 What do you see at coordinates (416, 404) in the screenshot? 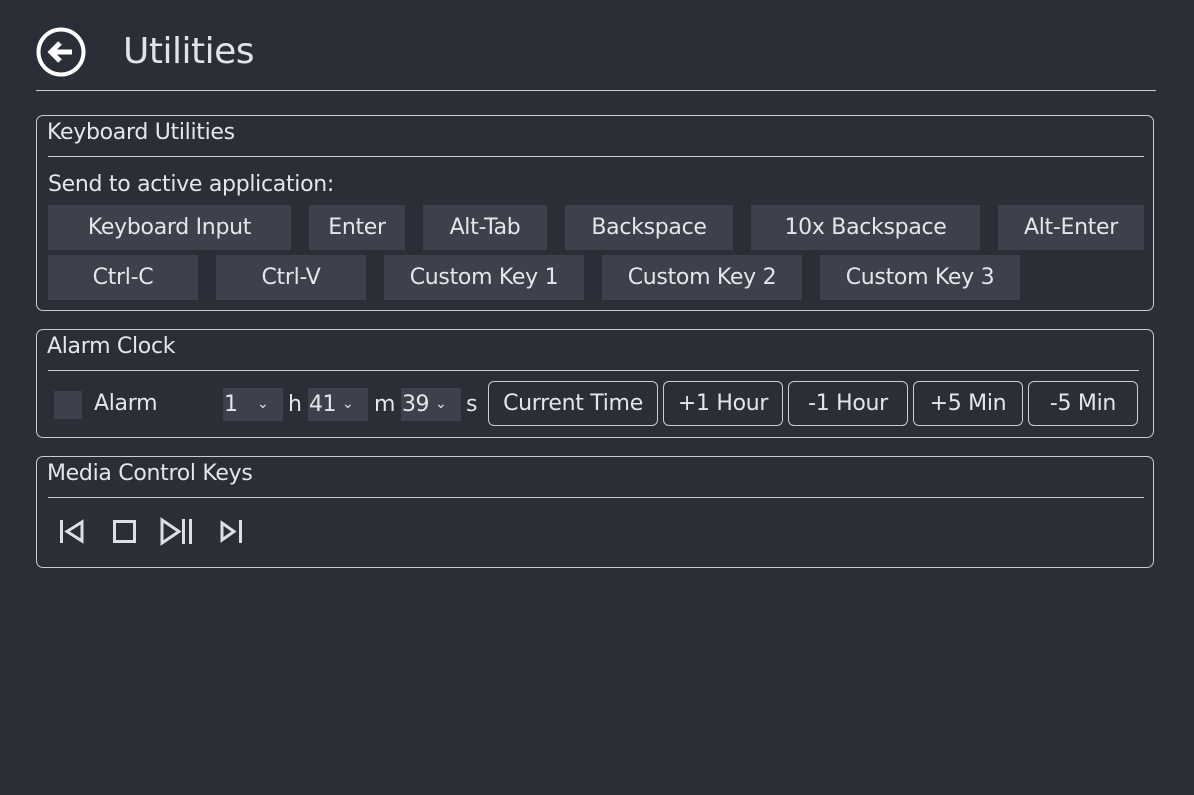
I see `seconds-value: 39` at bounding box center [416, 404].